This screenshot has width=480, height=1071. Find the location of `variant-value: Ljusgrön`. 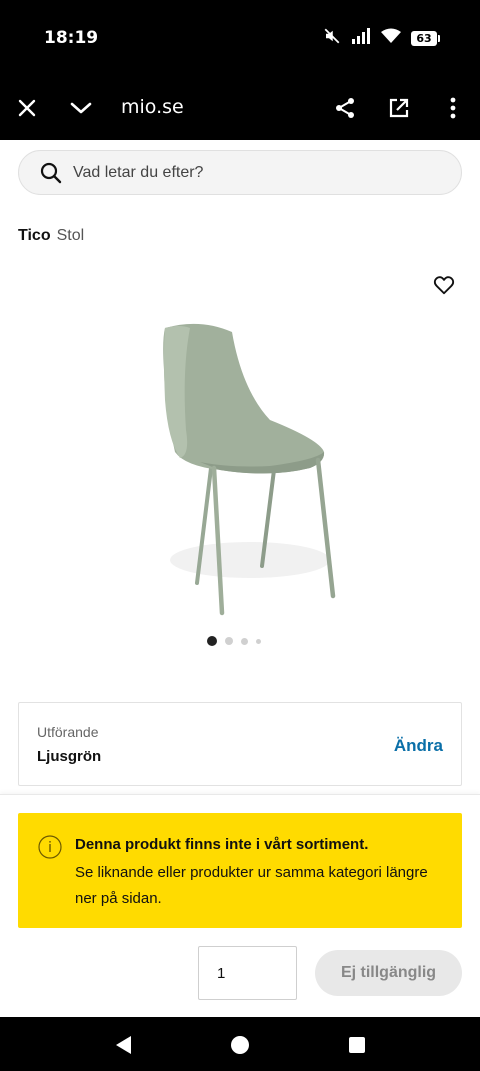

variant-value: Ljusgrön is located at coordinates (69, 756).